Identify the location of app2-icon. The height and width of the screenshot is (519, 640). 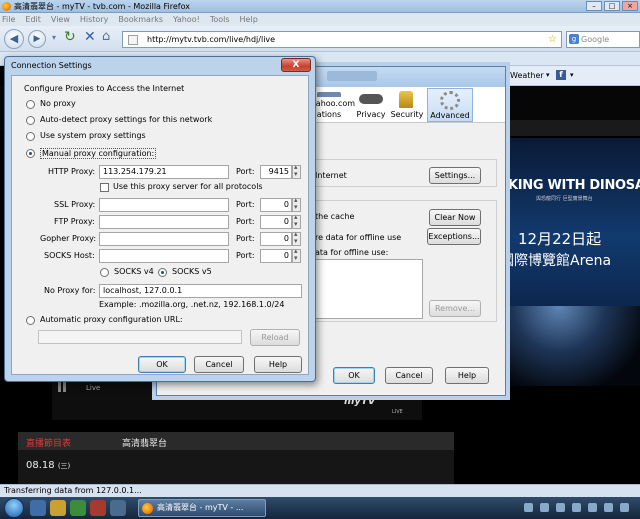
(118, 508).